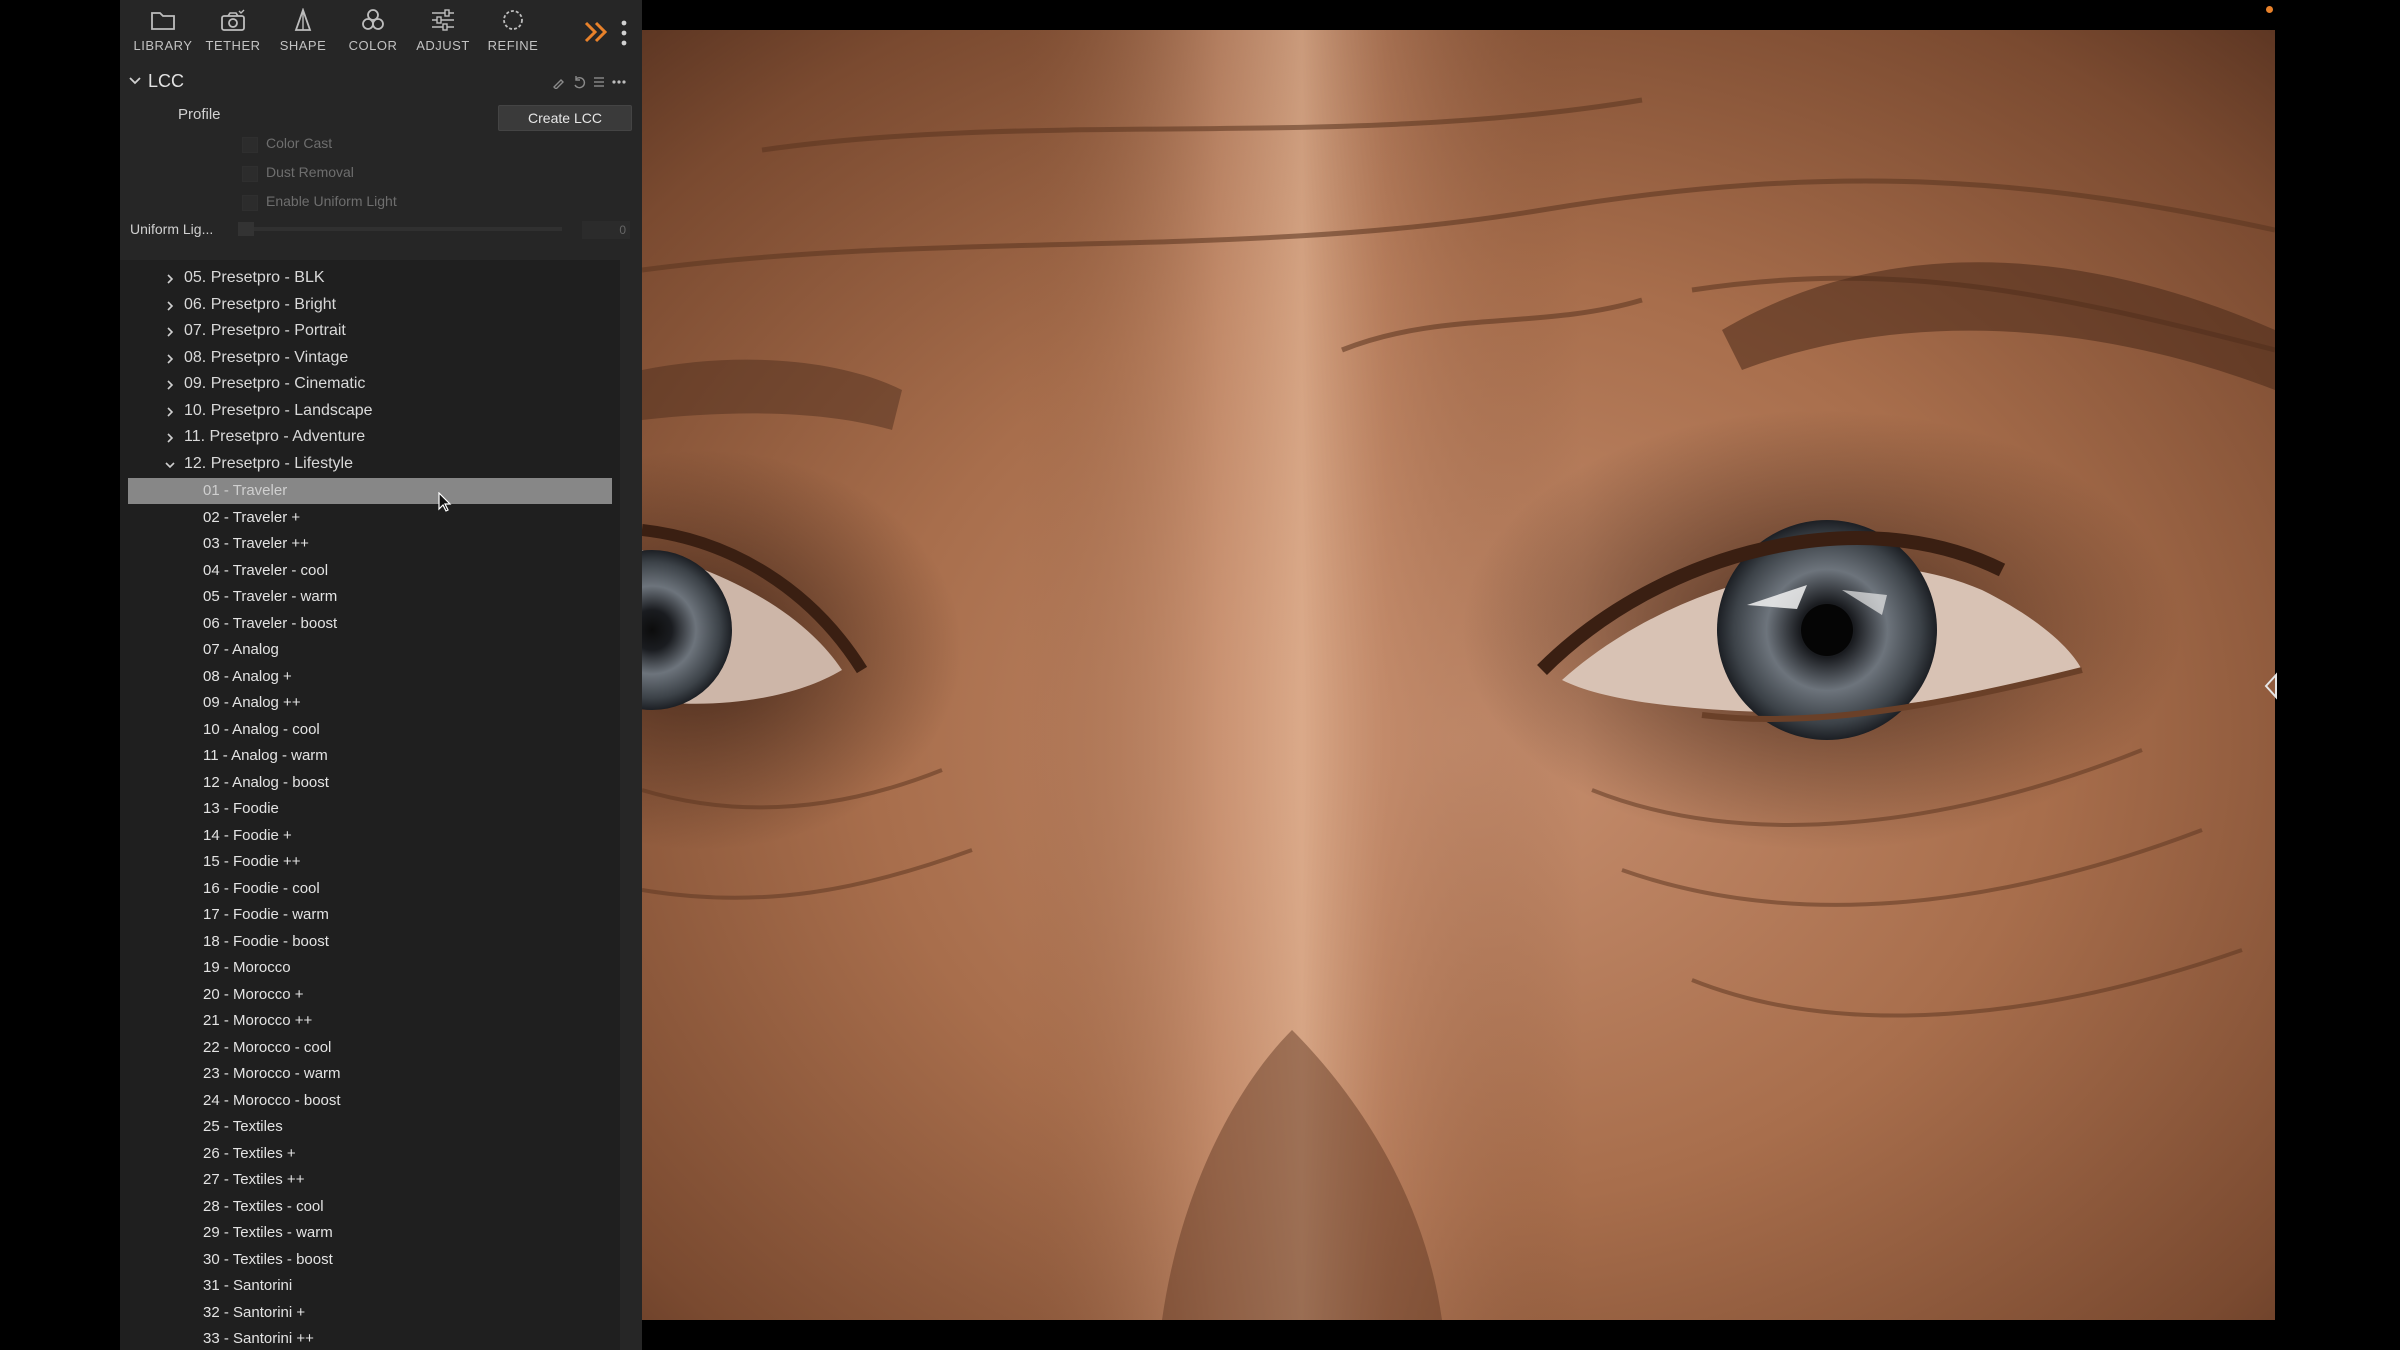 The width and height of the screenshot is (2400, 1350). Describe the element at coordinates (370, 756) in the screenshot. I see `preset-row: 11 - Analog - warm` at that location.